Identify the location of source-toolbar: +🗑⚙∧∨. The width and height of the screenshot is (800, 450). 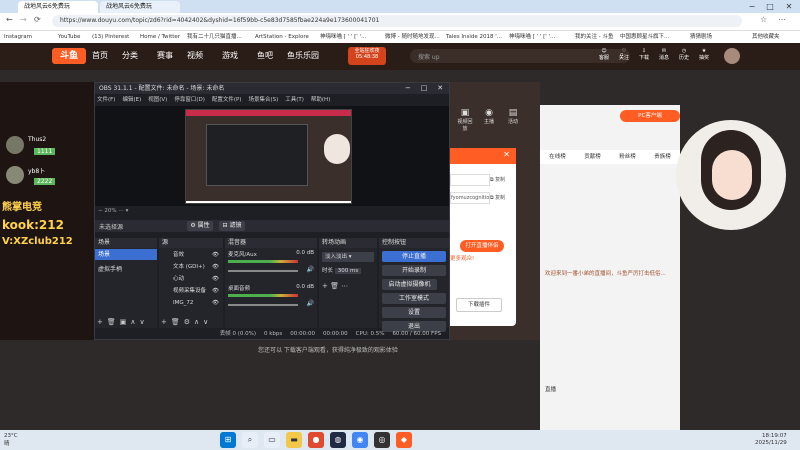
(186, 322).